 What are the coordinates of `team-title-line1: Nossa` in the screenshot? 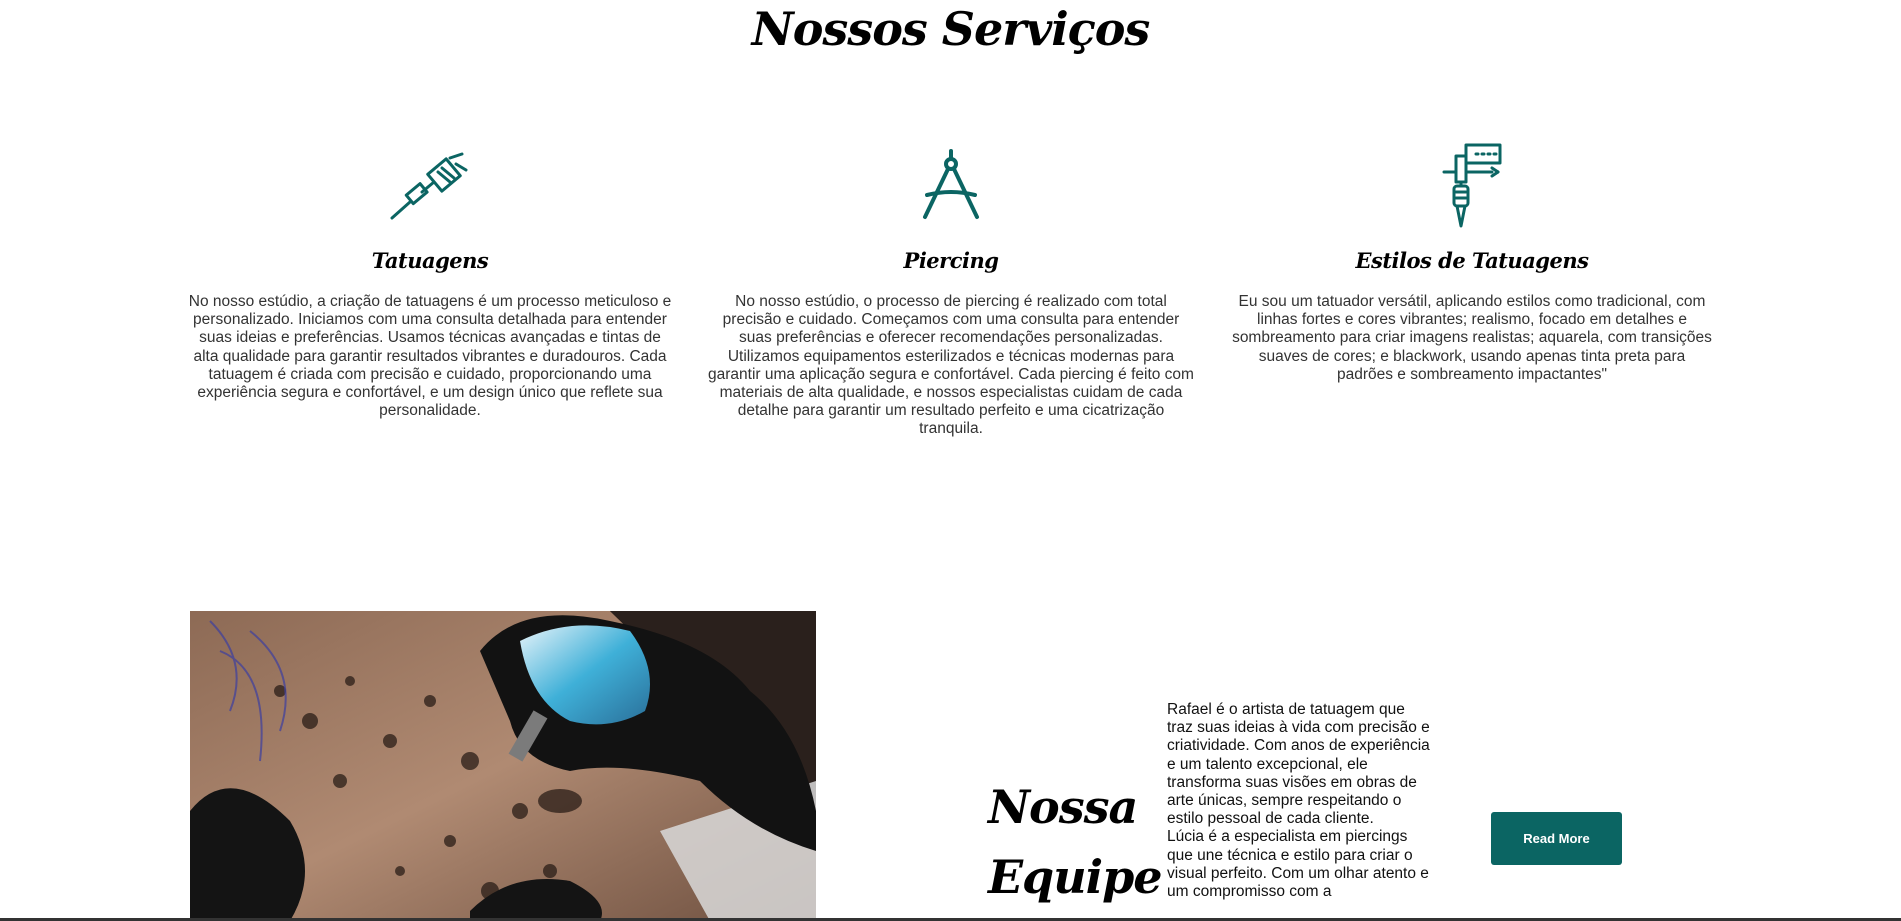 It's located at (1063, 807).